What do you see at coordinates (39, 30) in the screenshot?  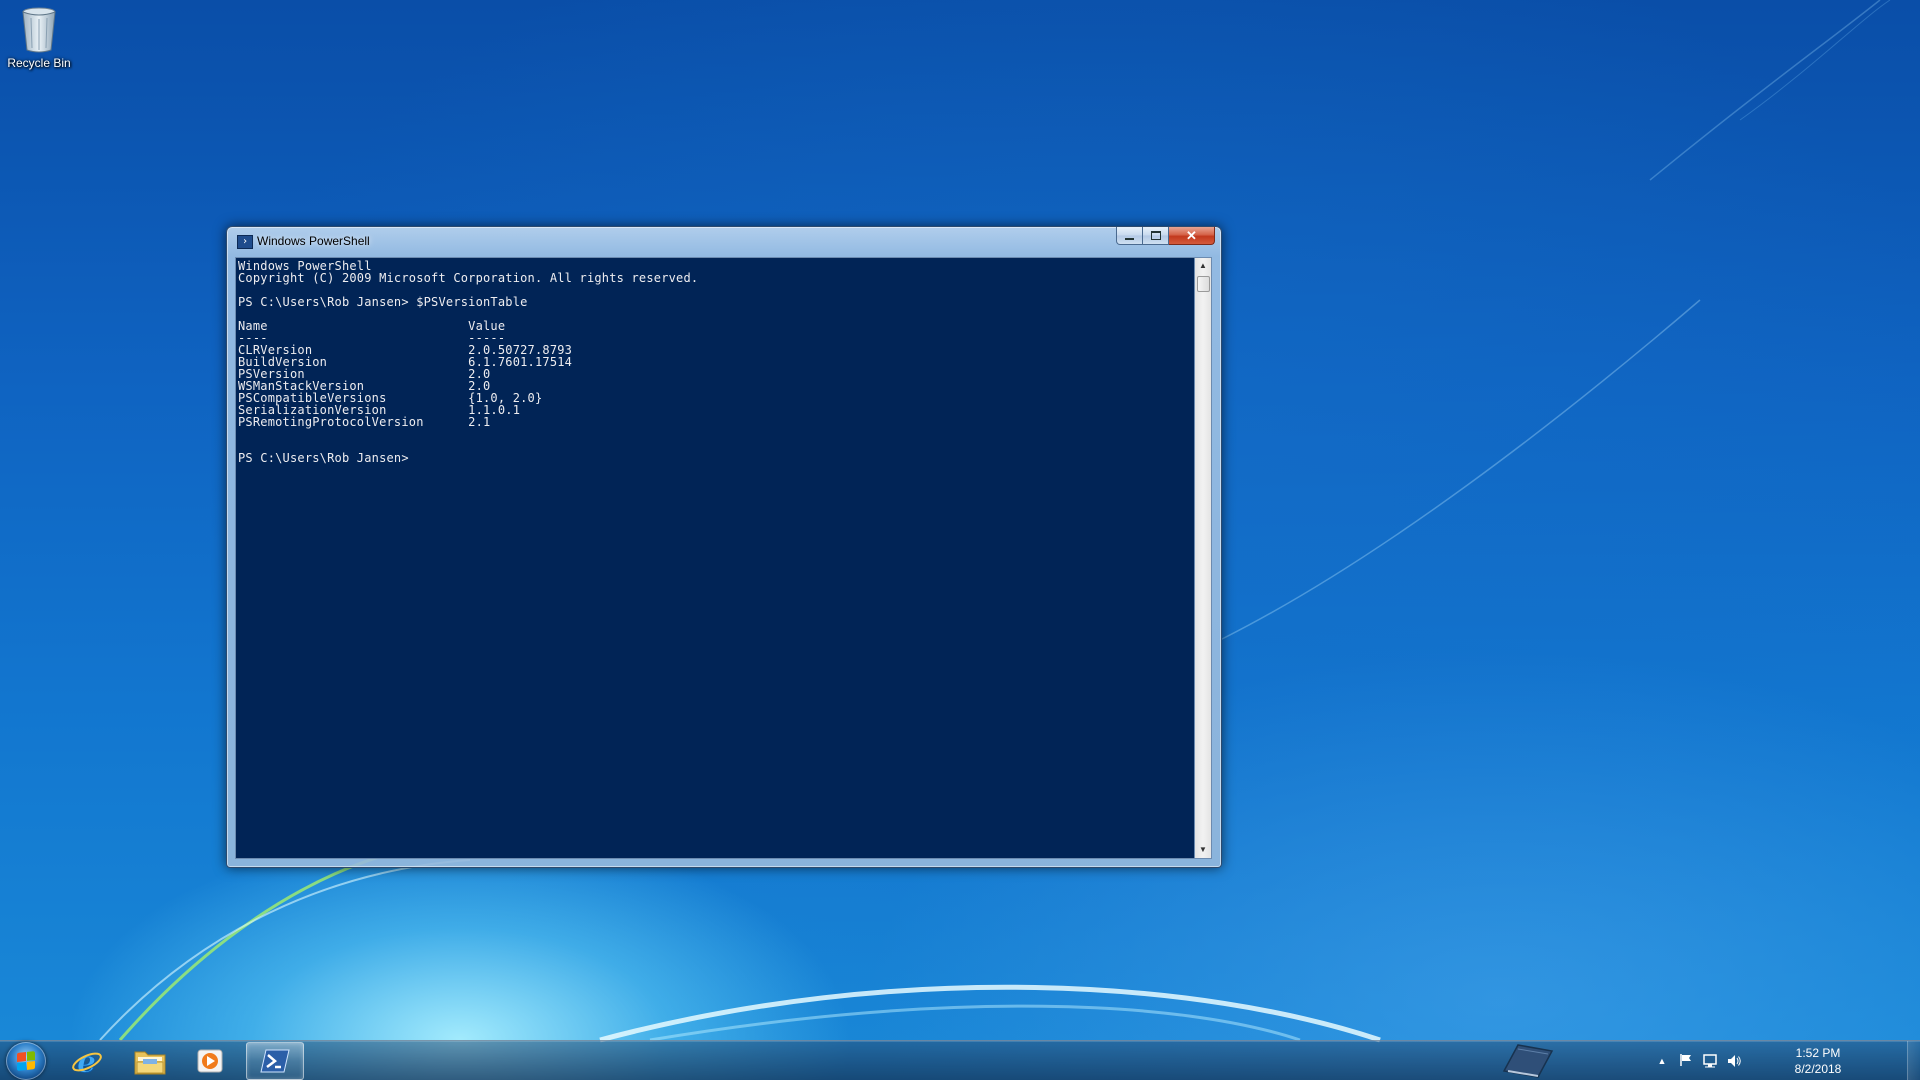 I see `recycle-bin-icon` at bounding box center [39, 30].